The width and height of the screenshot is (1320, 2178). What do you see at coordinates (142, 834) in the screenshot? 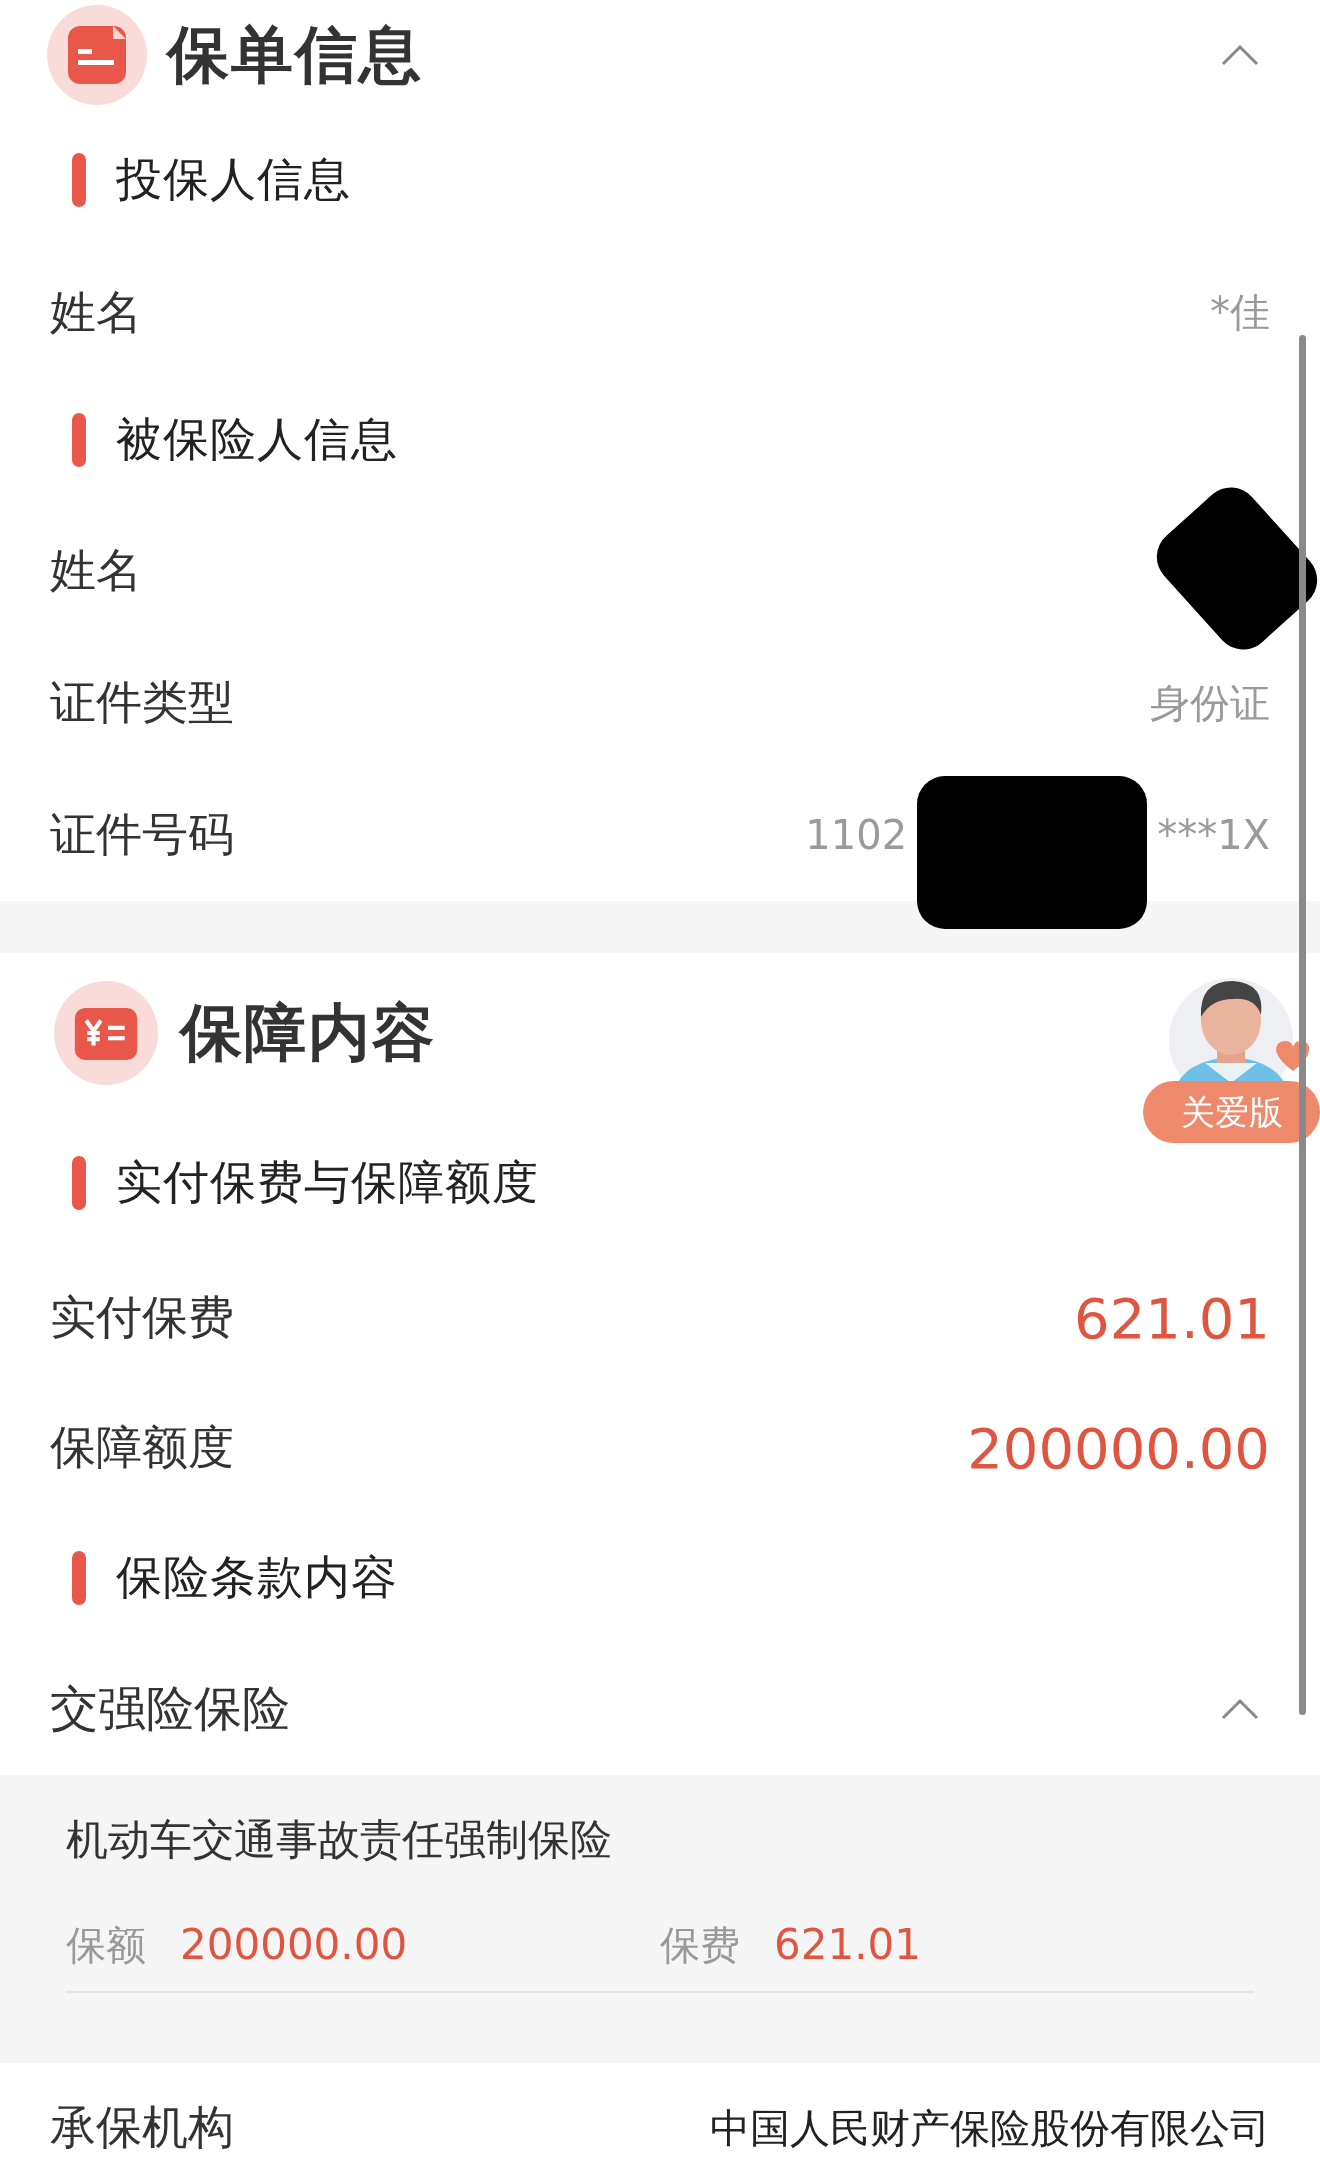
I see `field-label: 证件号码` at bounding box center [142, 834].